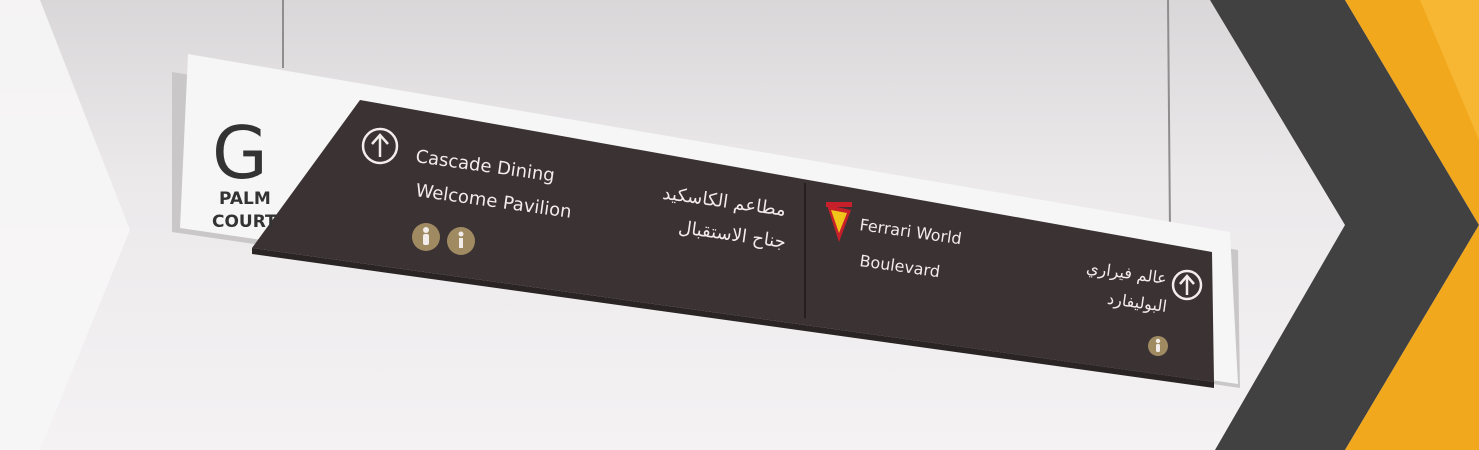 This screenshot has width=1479, height=450. I want to click on zone-name-line2: COURT, so click(244, 222).